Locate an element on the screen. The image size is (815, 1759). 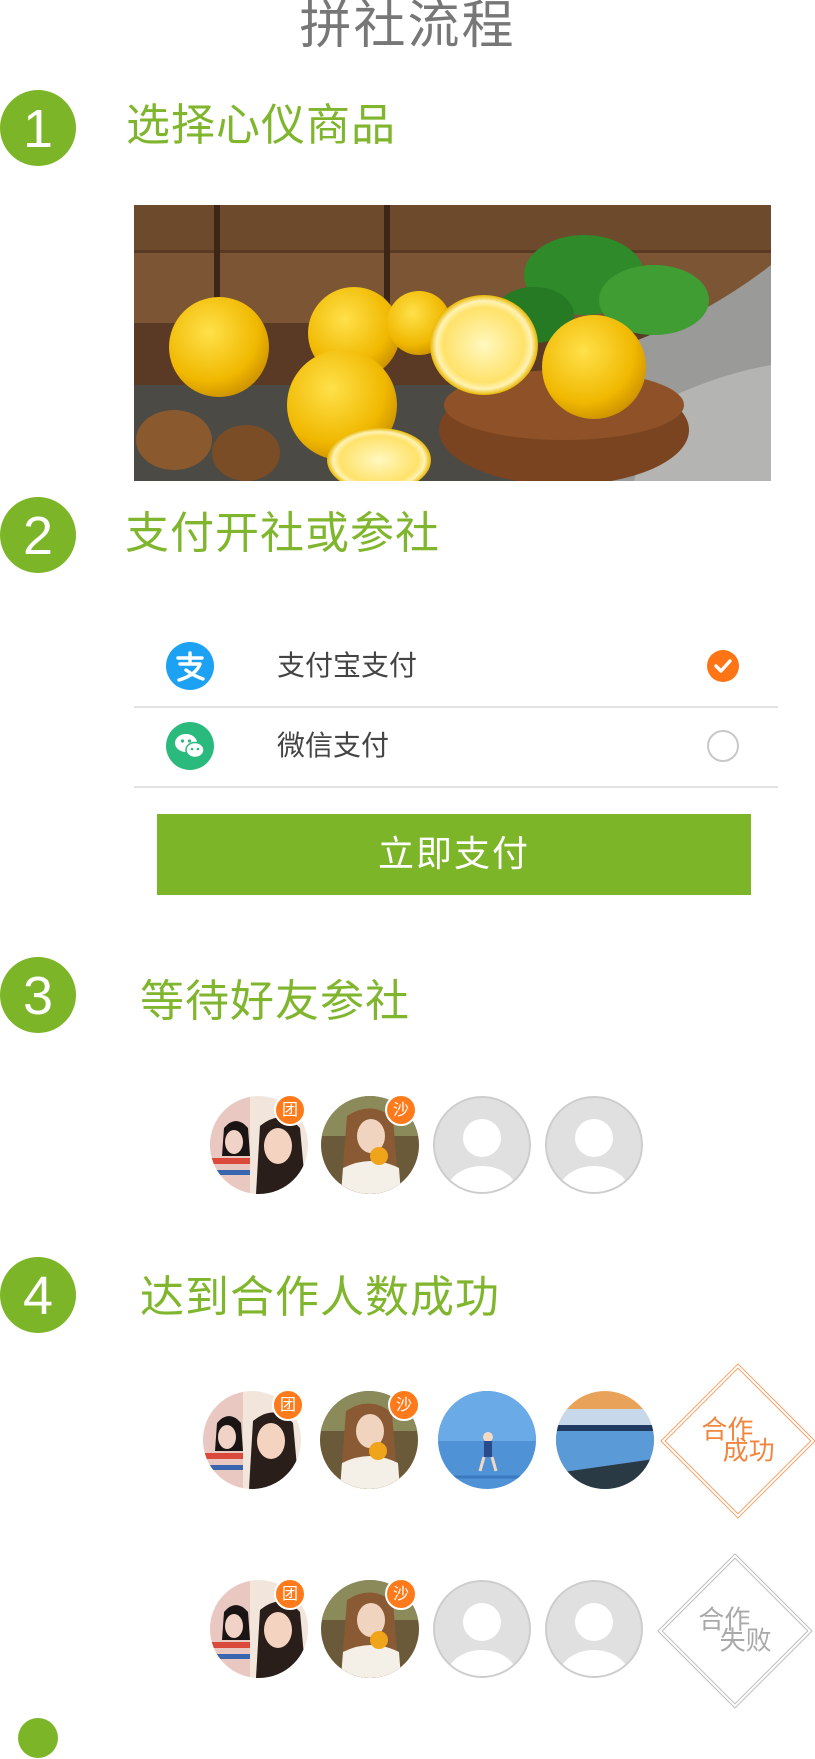
step-number-1: 1 is located at coordinates (38, 128).